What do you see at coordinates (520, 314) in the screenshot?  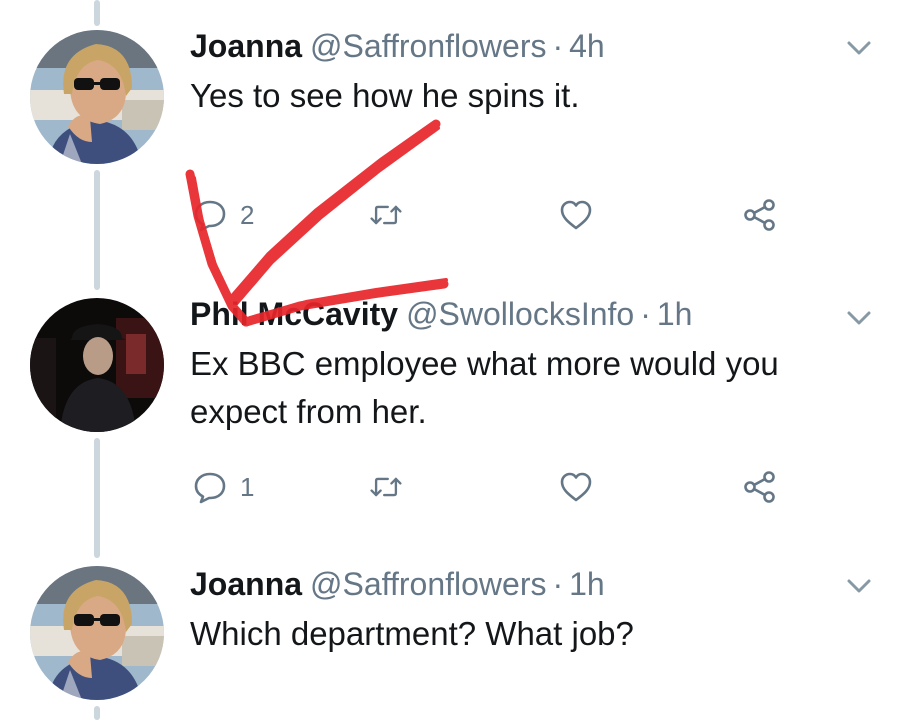 I see `user-handle: @SwollocksInfo` at bounding box center [520, 314].